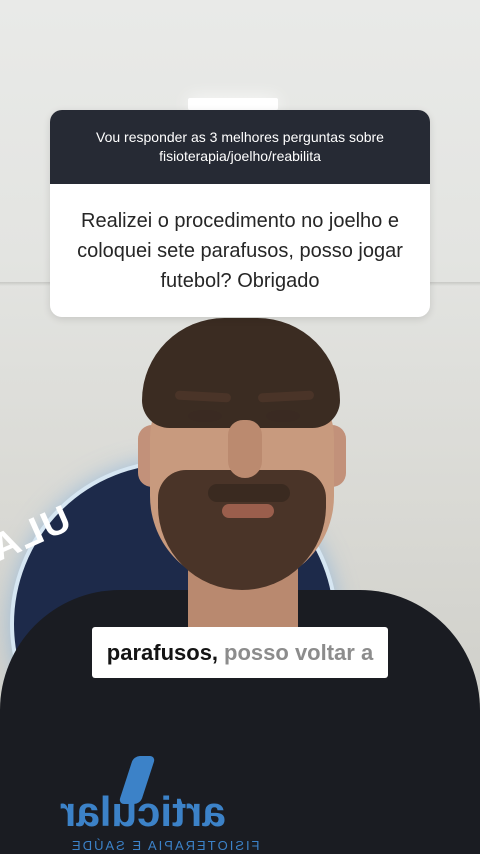  Describe the element at coordinates (241, 373) in the screenshot. I see `person-hair` at that location.